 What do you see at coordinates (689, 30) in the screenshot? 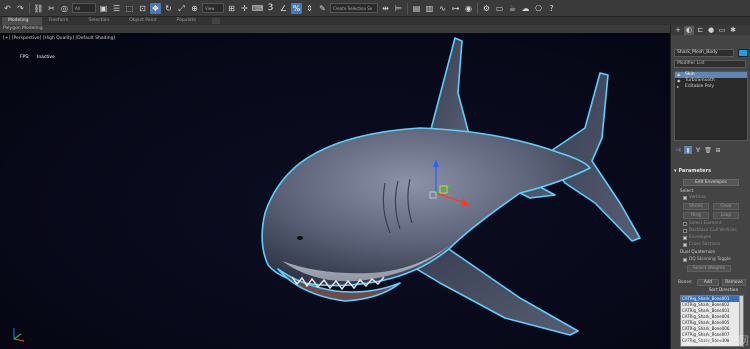
I see `modify-icon: ◐` at bounding box center [689, 30].